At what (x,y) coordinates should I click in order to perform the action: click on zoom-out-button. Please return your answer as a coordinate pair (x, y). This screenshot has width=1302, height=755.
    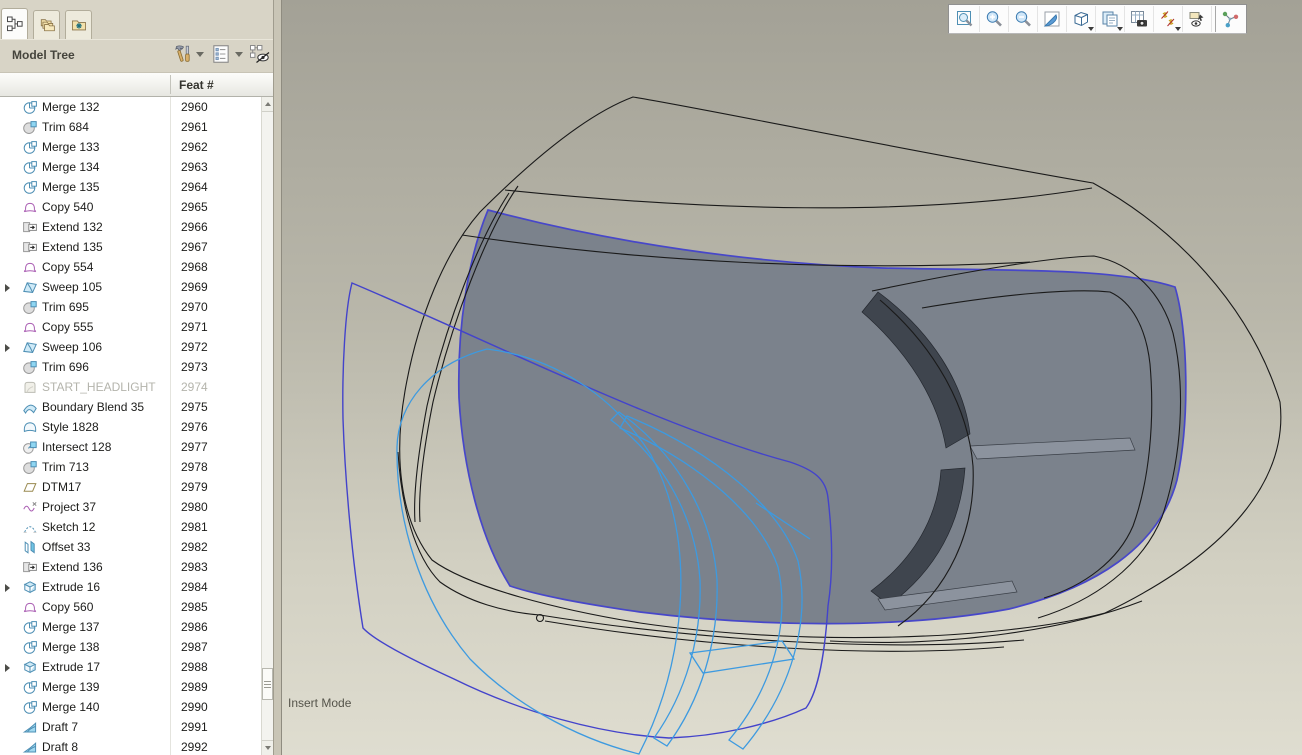
    Looking at the image, I should click on (1023, 19).